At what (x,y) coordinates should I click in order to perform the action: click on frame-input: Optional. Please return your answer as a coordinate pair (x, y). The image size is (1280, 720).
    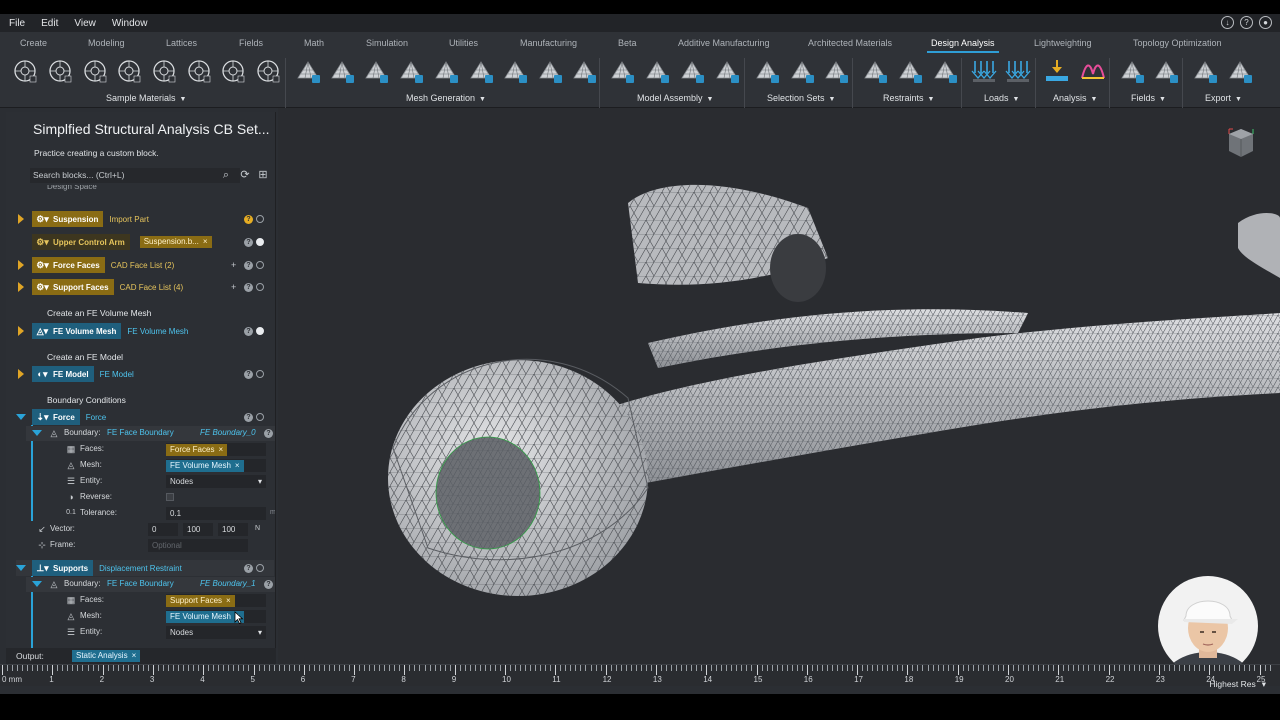
    Looking at the image, I should click on (198, 545).